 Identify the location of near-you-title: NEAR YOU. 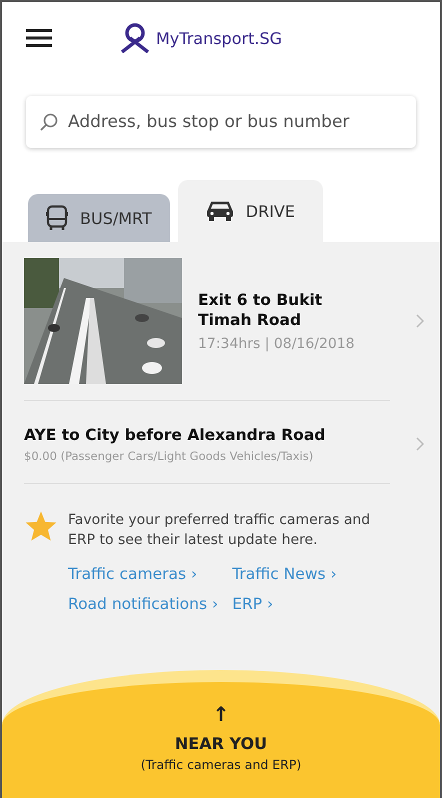
(221, 743).